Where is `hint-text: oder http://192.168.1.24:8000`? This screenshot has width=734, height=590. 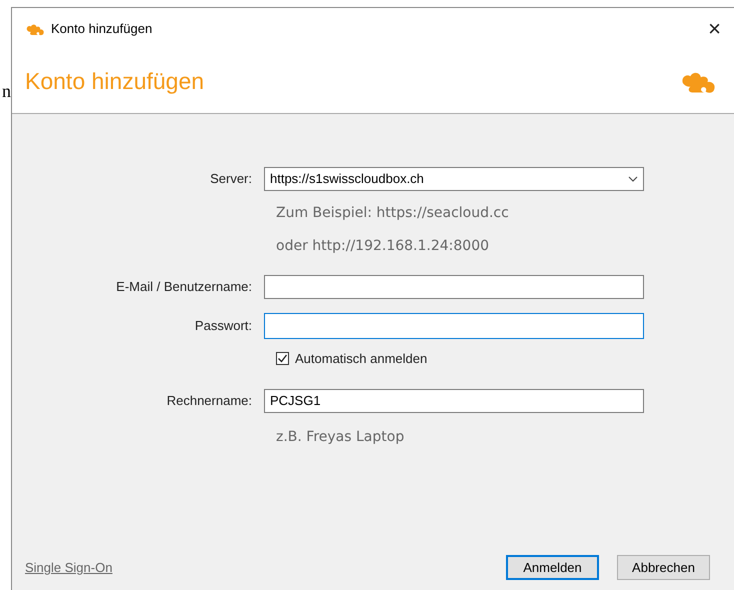 hint-text: oder http://192.168.1.24:8000 is located at coordinates (383, 246).